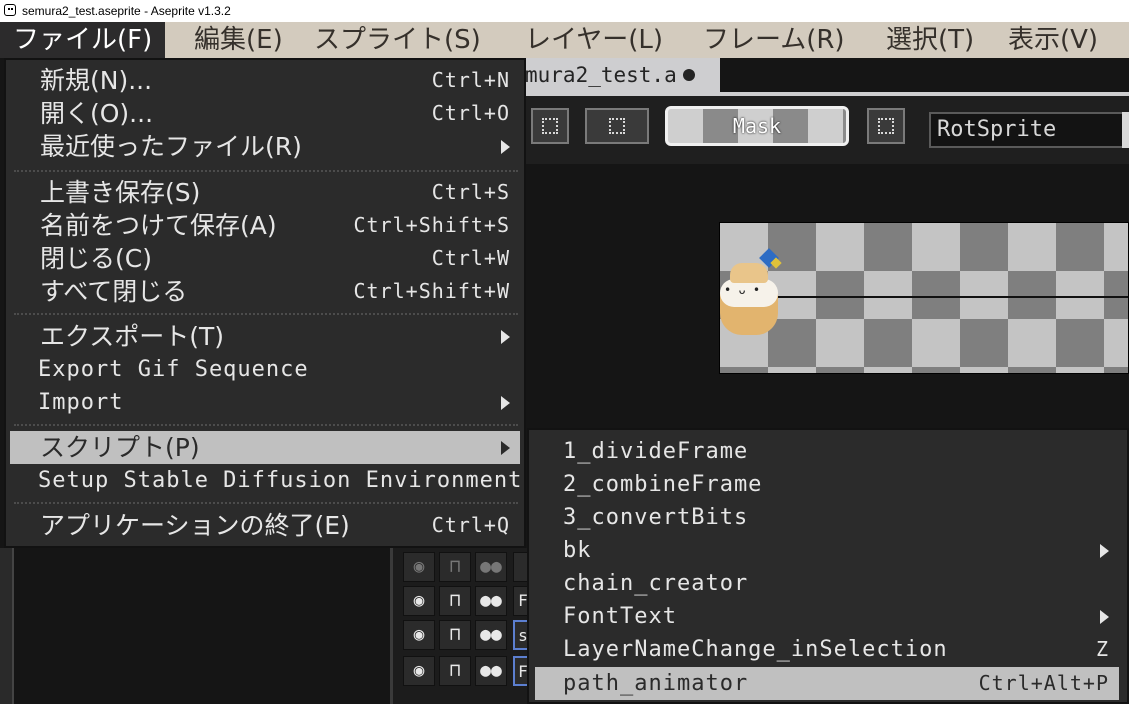  Describe the element at coordinates (827, 517) in the screenshot. I see `script-item-convert-bits: 3_convertBits` at that location.